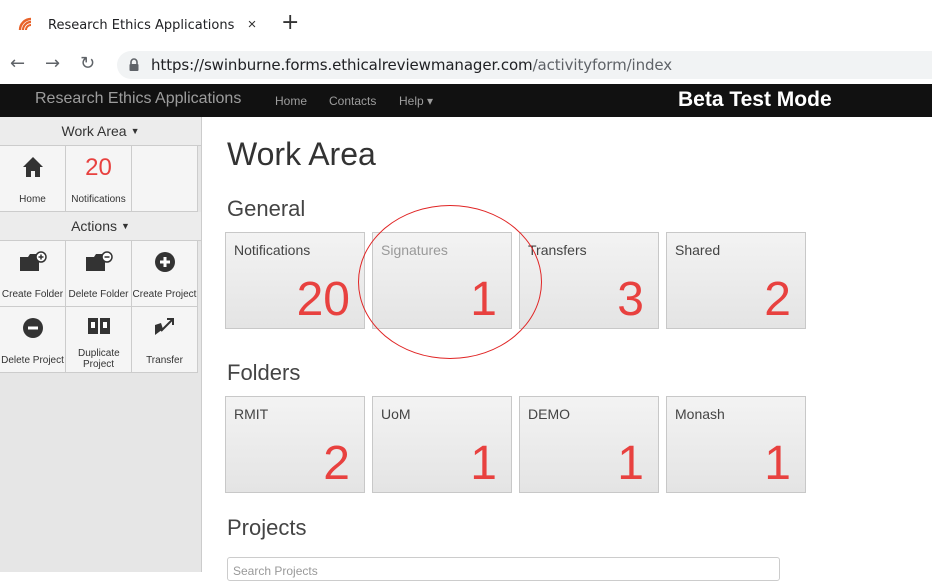 This screenshot has width=932, height=581. I want to click on duplicate-project-label: Duplicate Project, so click(99, 359).